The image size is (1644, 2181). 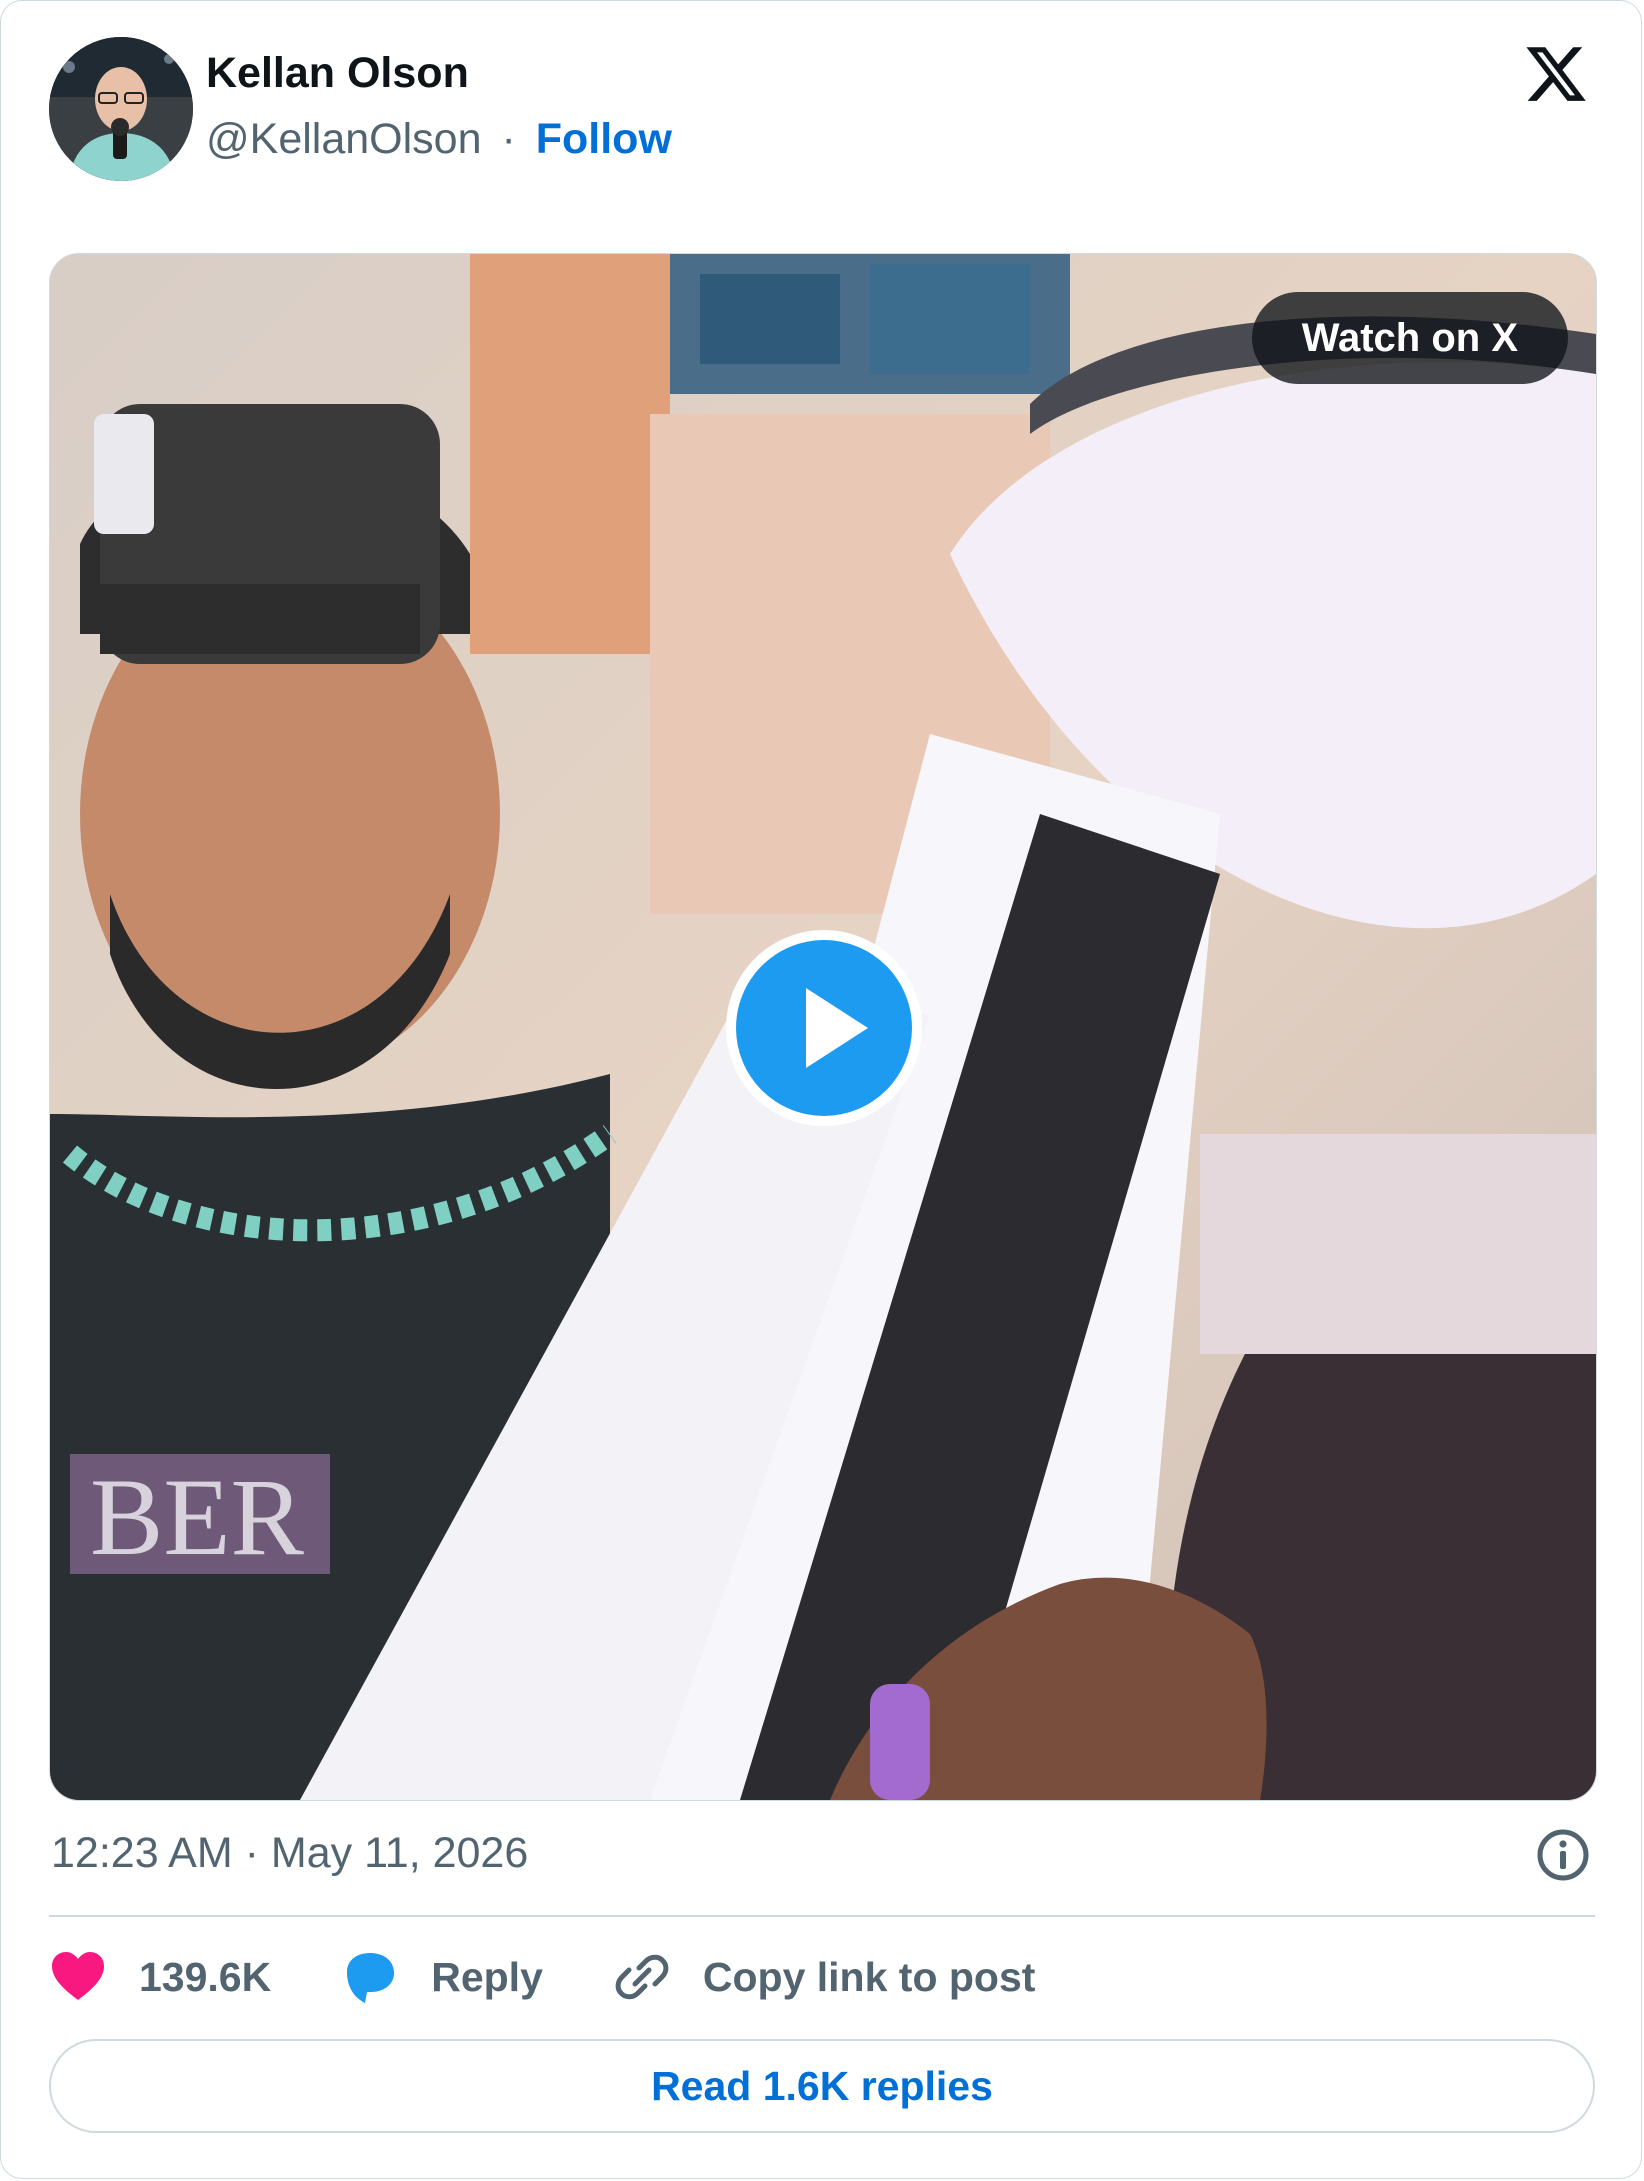 What do you see at coordinates (577, 1977) in the screenshot?
I see `action-bar: 139.6K Reply Copy link to post` at bounding box center [577, 1977].